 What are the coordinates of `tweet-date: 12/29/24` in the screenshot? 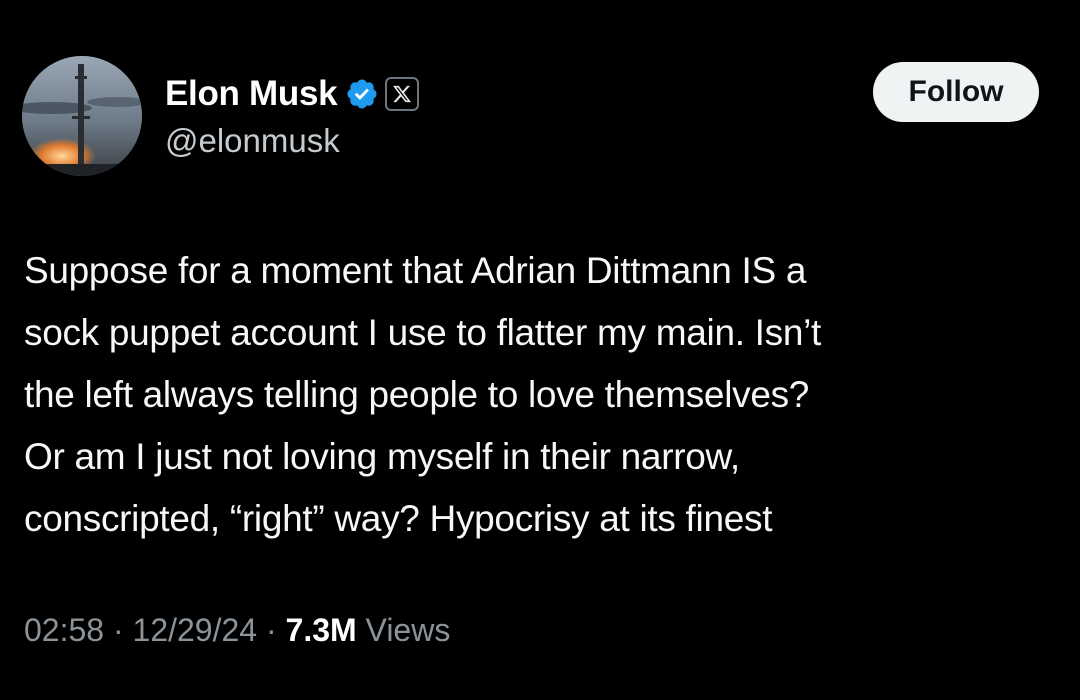 It's located at (195, 630).